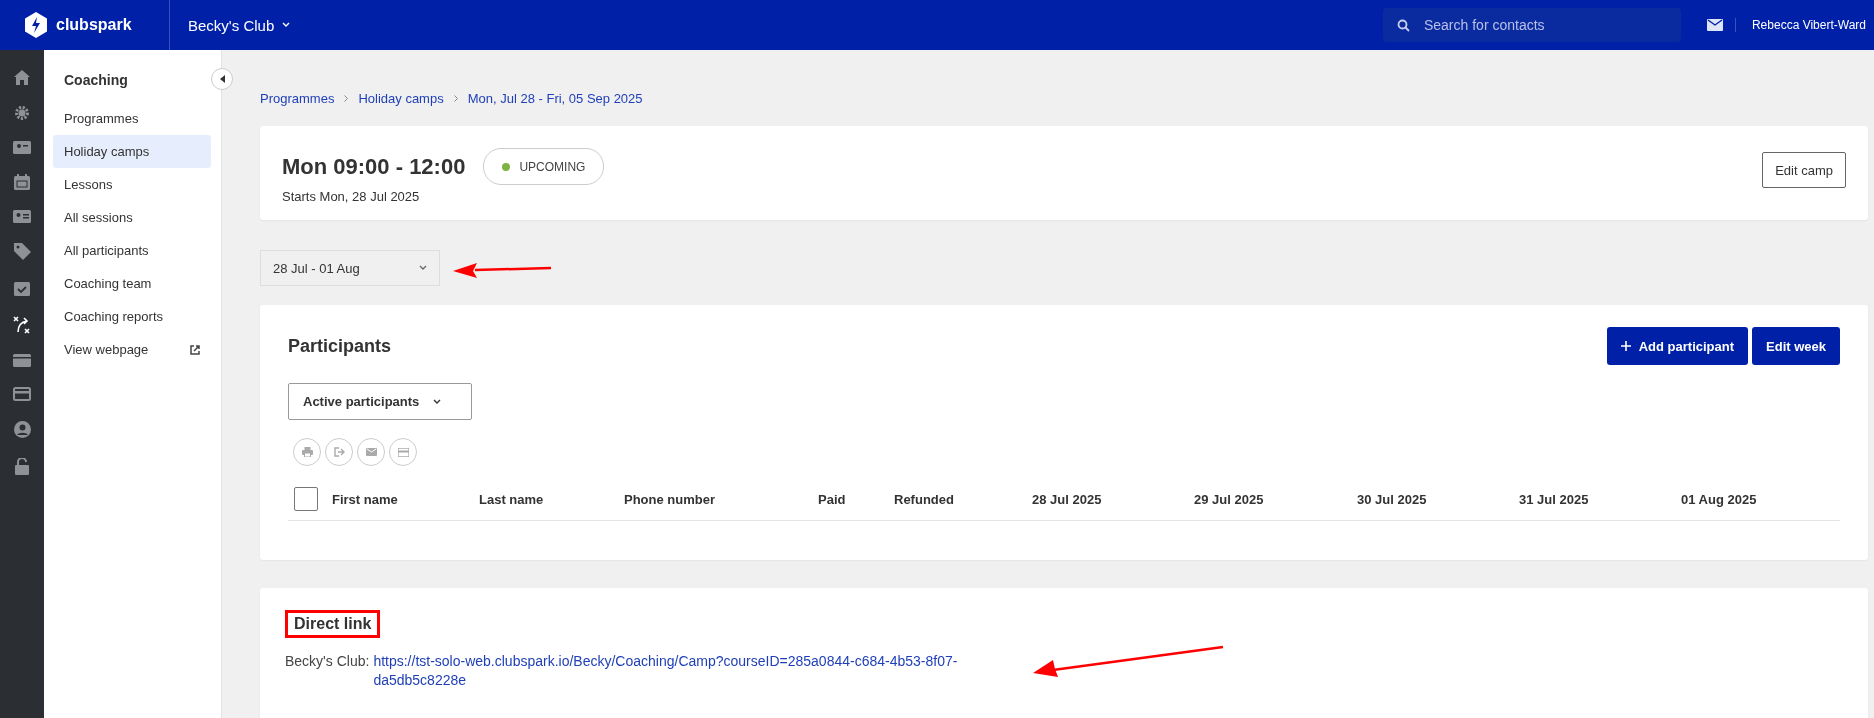 This screenshot has height=718, width=1874. Describe the element at coordinates (22, 466) in the screenshot. I see `unlock-icon` at that location.